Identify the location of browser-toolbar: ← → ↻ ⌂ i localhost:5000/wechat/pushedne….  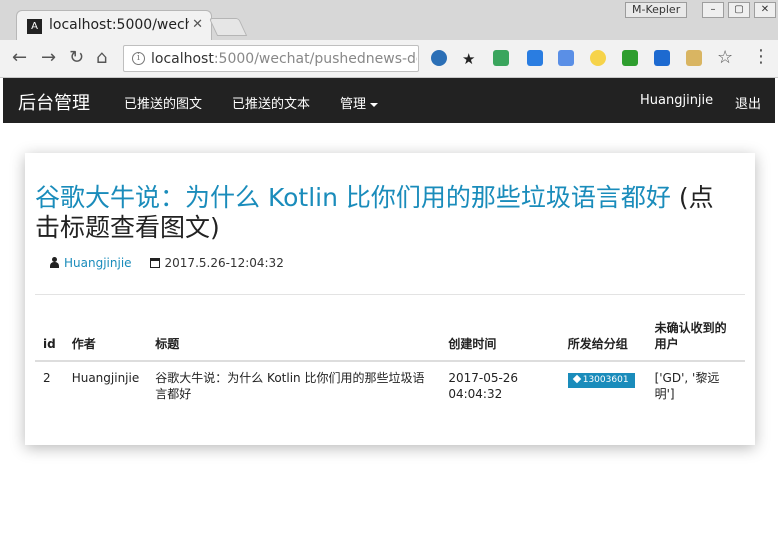
(389, 59).